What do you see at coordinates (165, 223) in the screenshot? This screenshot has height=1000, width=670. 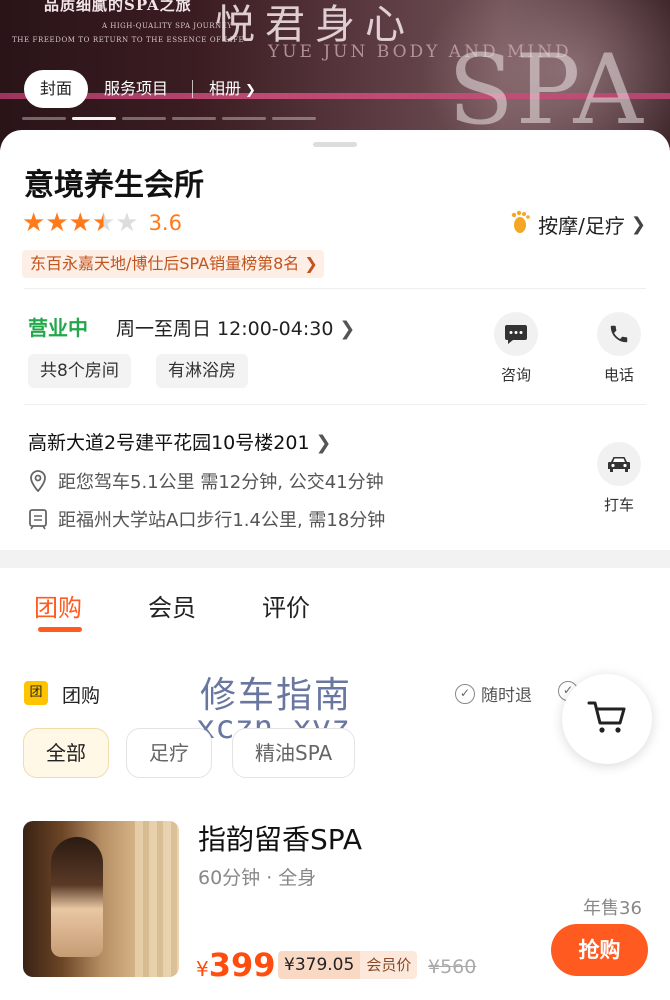 I see `rating-score: 3.6` at bounding box center [165, 223].